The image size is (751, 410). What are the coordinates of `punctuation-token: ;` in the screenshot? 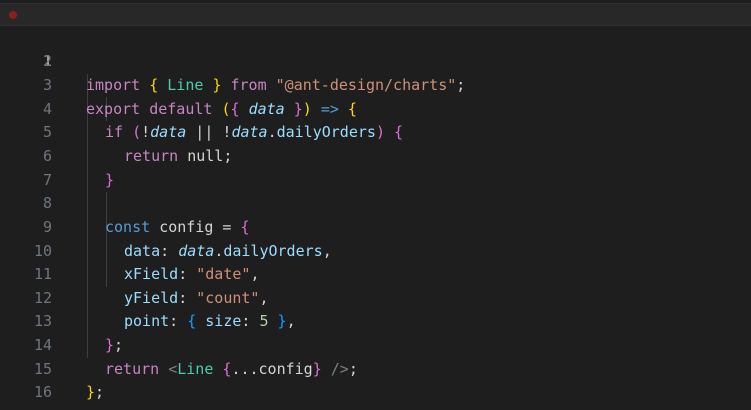 It's located at (100, 392).